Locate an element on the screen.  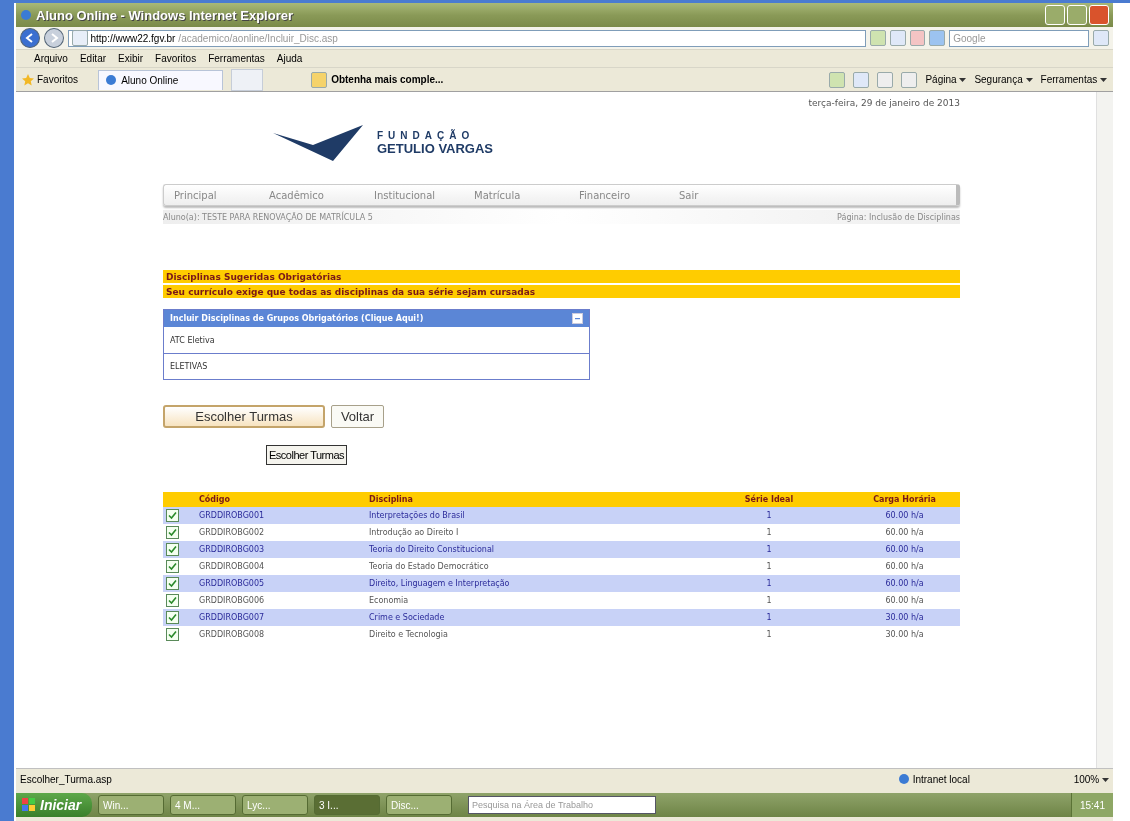
close-button is located at coordinates (1099, 15).